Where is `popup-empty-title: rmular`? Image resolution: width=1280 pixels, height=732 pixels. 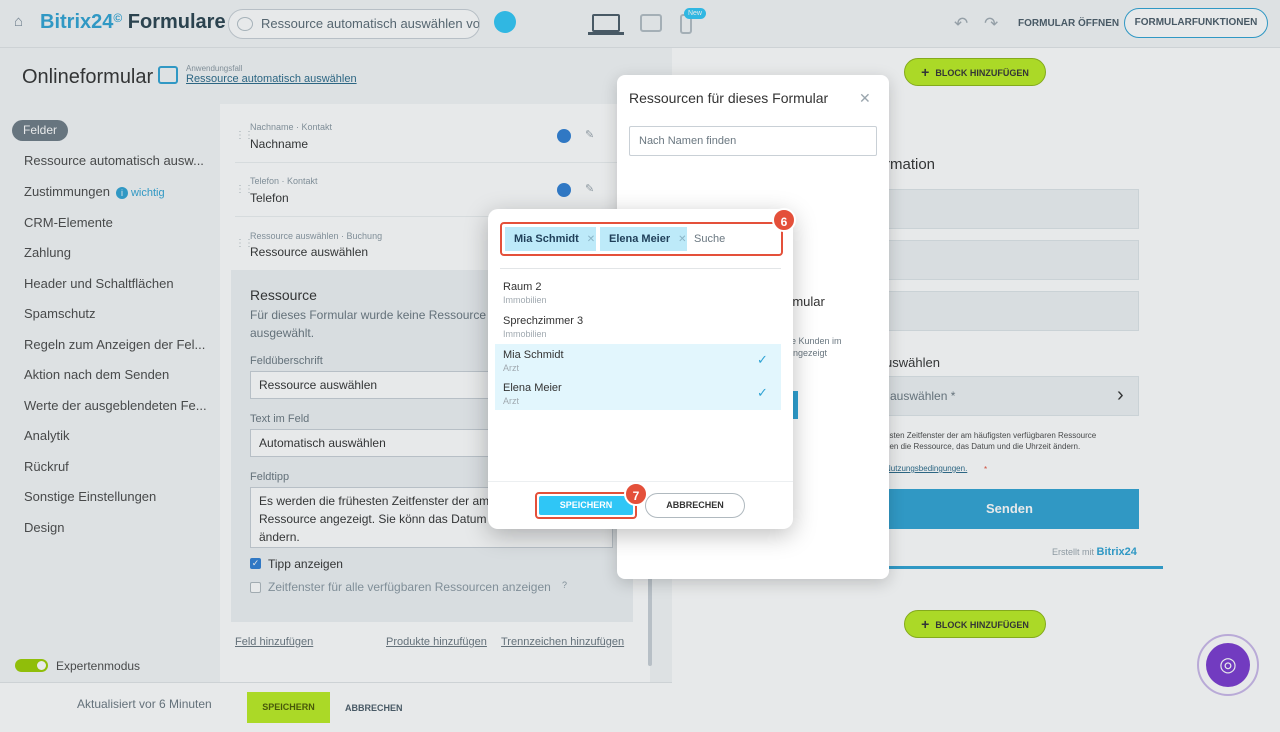 popup-empty-title: rmular is located at coordinates (806, 301).